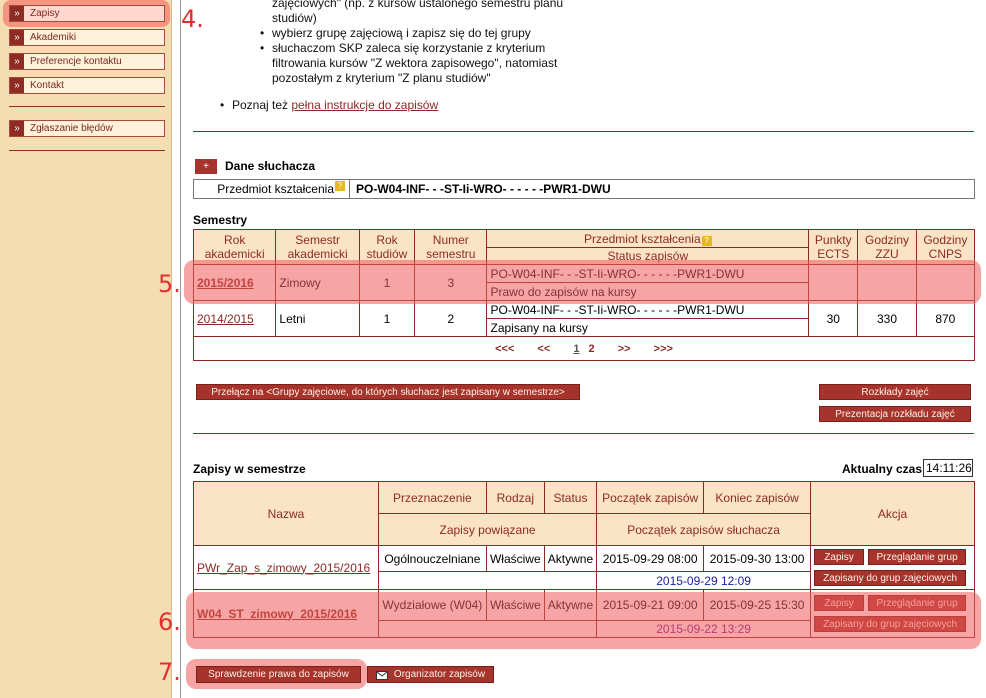  I want to click on table-cell: Ogólnouczelniane, so click(432, 558).